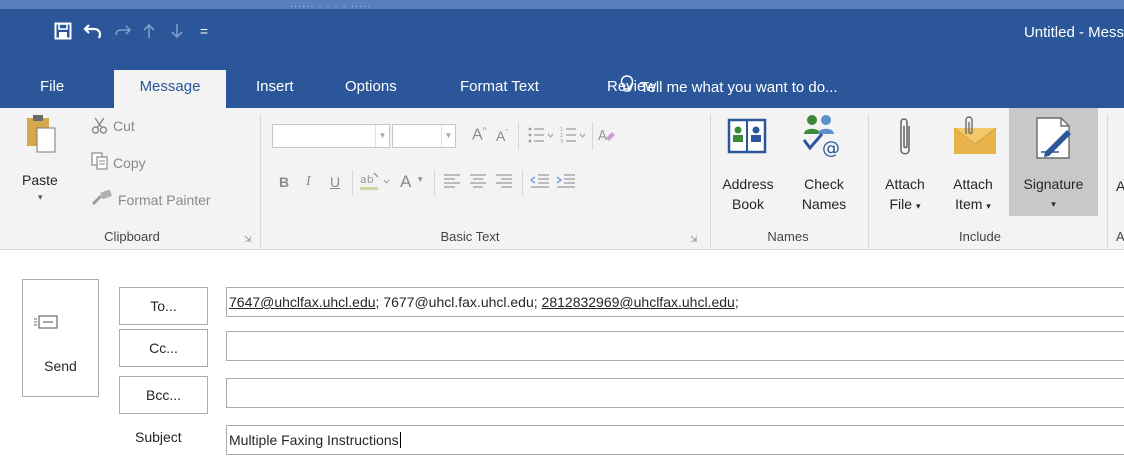  What do you see at coordinates (675, 346) in the screenshot?
I see `cc-field` at bounding box center [675, 346].